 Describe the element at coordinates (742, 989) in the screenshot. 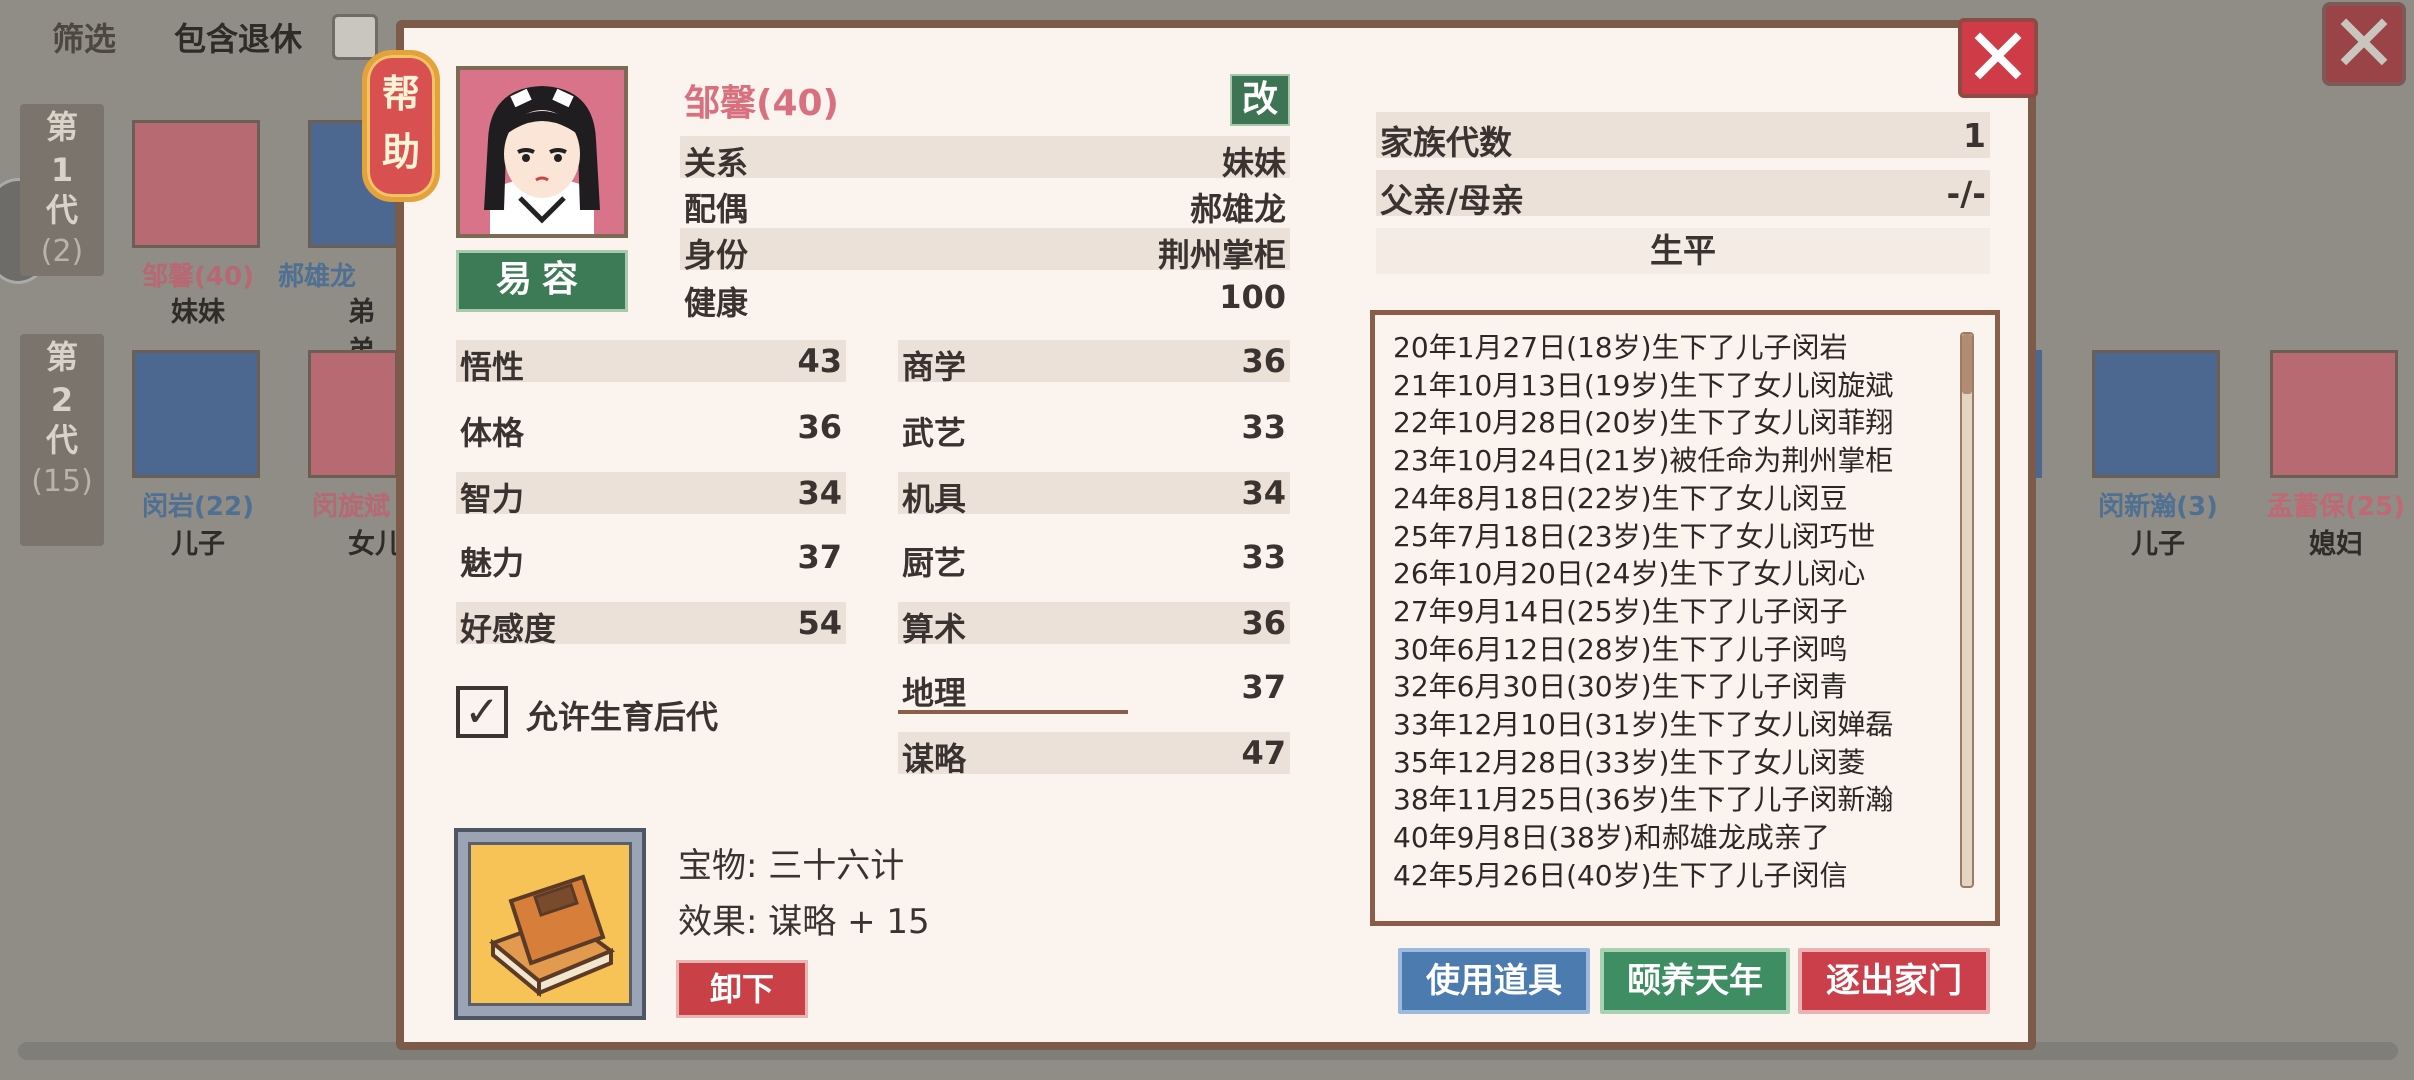

I see `unequip-button: 卸下` at that location.